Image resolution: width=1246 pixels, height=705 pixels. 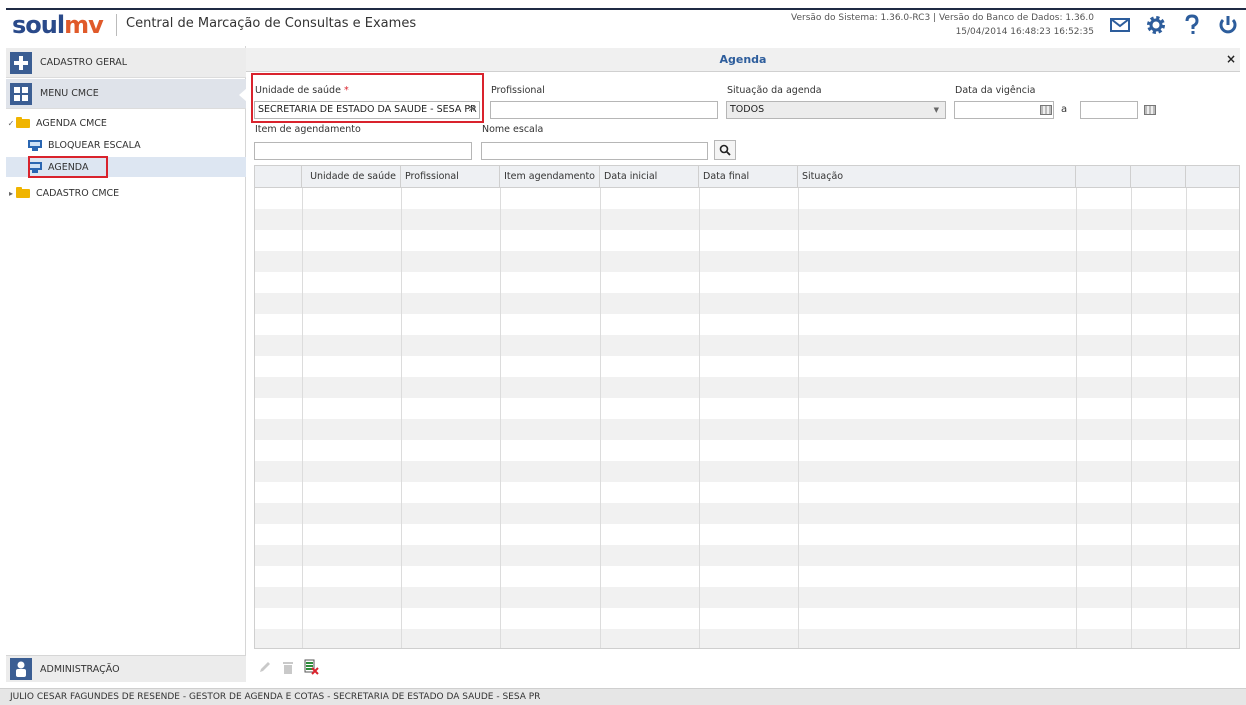 I want to click on mail-icon, so click(x=1120, y=25).